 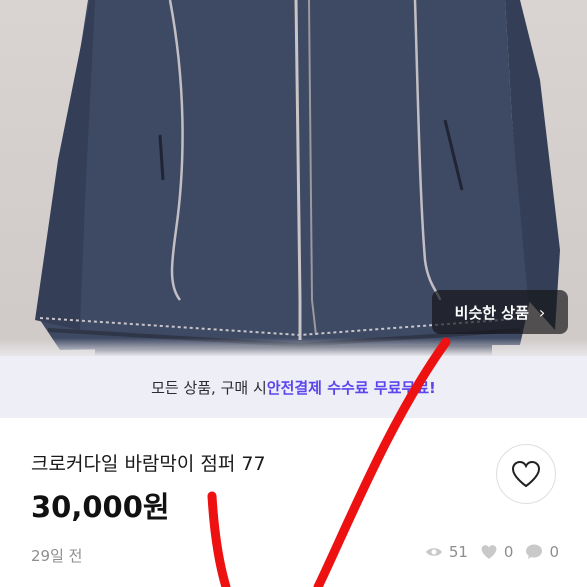 I want to click on like-button, so click(x=526, y=474).